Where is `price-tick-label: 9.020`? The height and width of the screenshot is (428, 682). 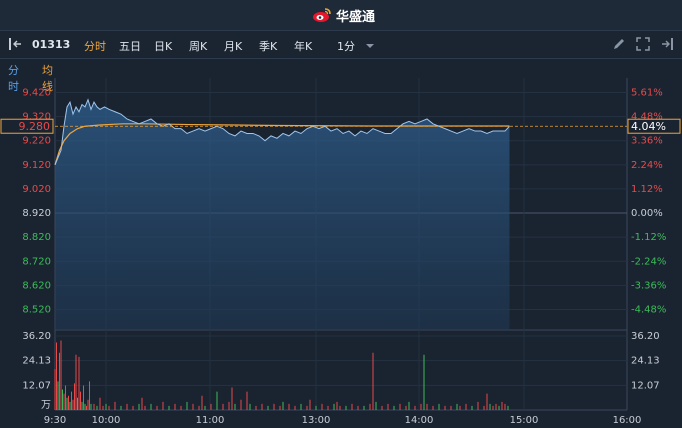 price-tick-label: 9.020 is located at coordinates (36, 189).